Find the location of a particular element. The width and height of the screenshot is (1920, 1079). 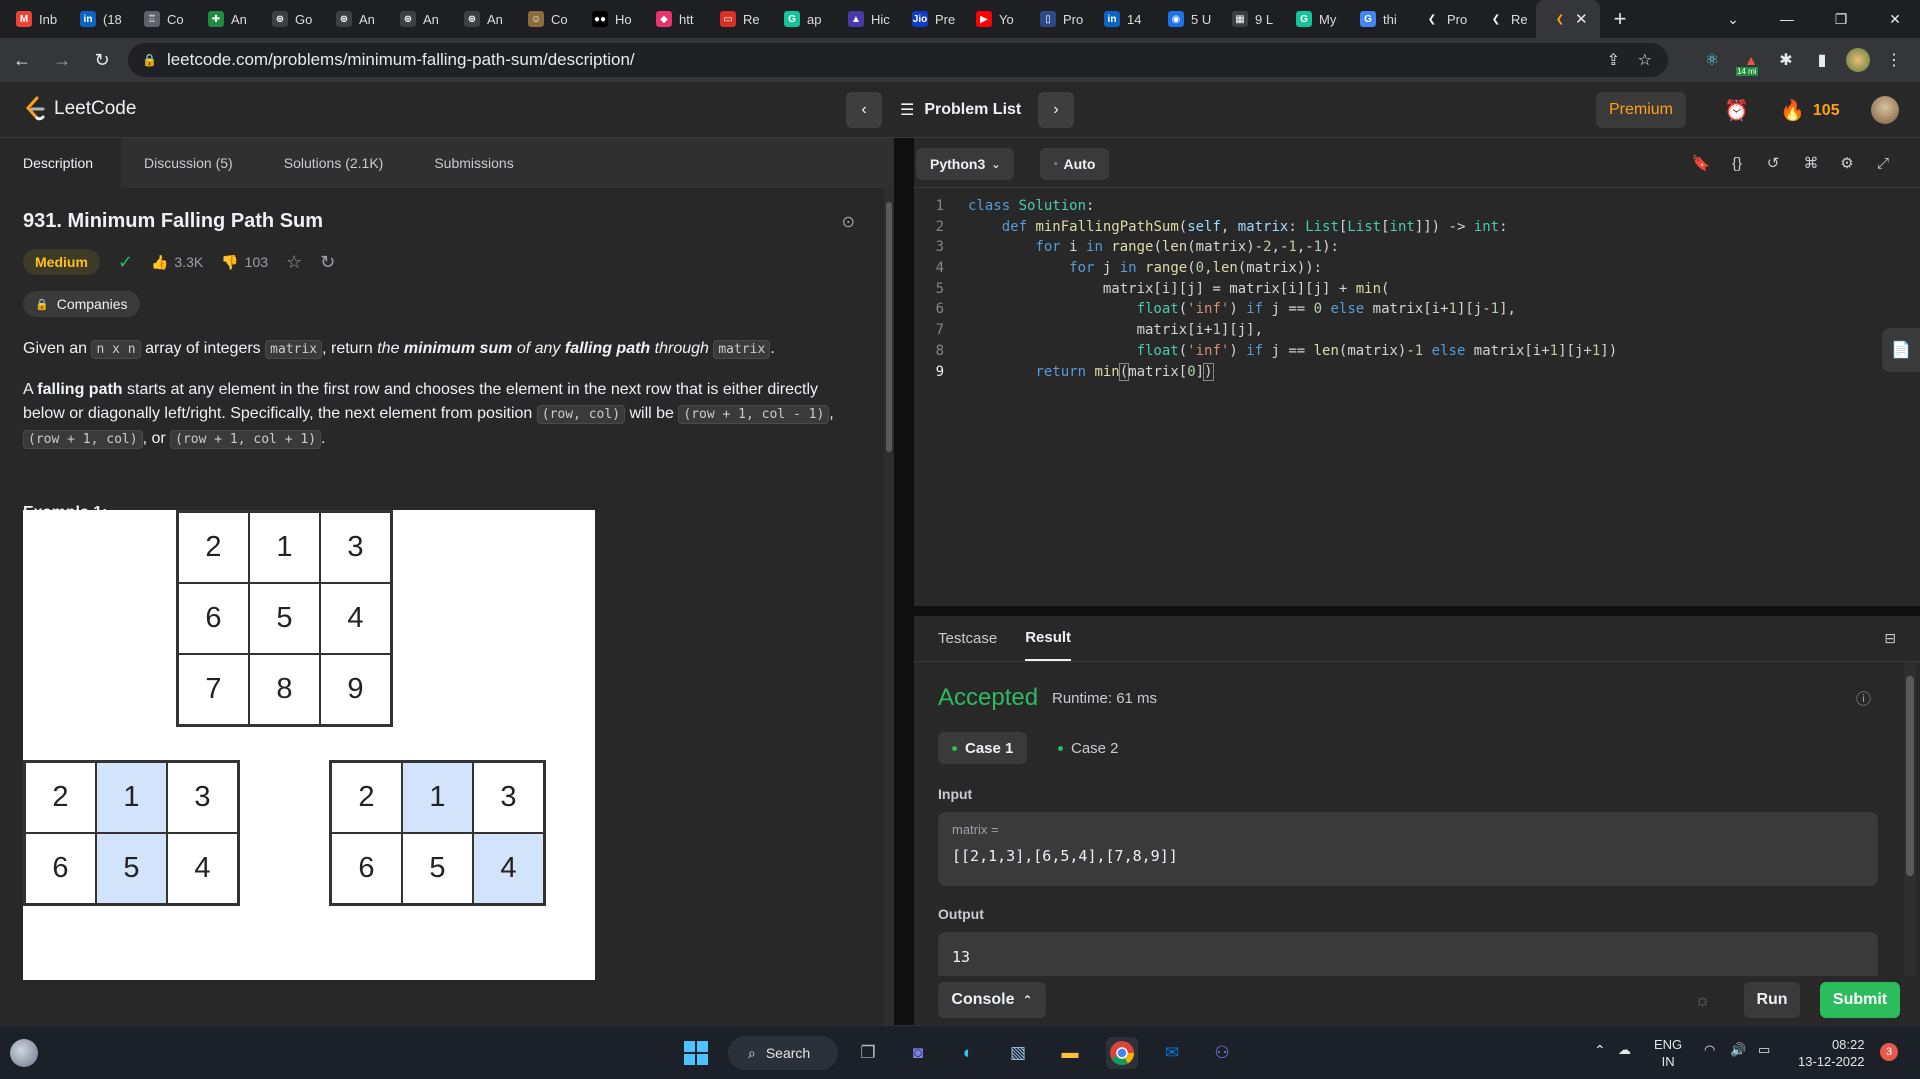

console-toggle-button: Console ⌃ is located at coordinates (992, 1000).